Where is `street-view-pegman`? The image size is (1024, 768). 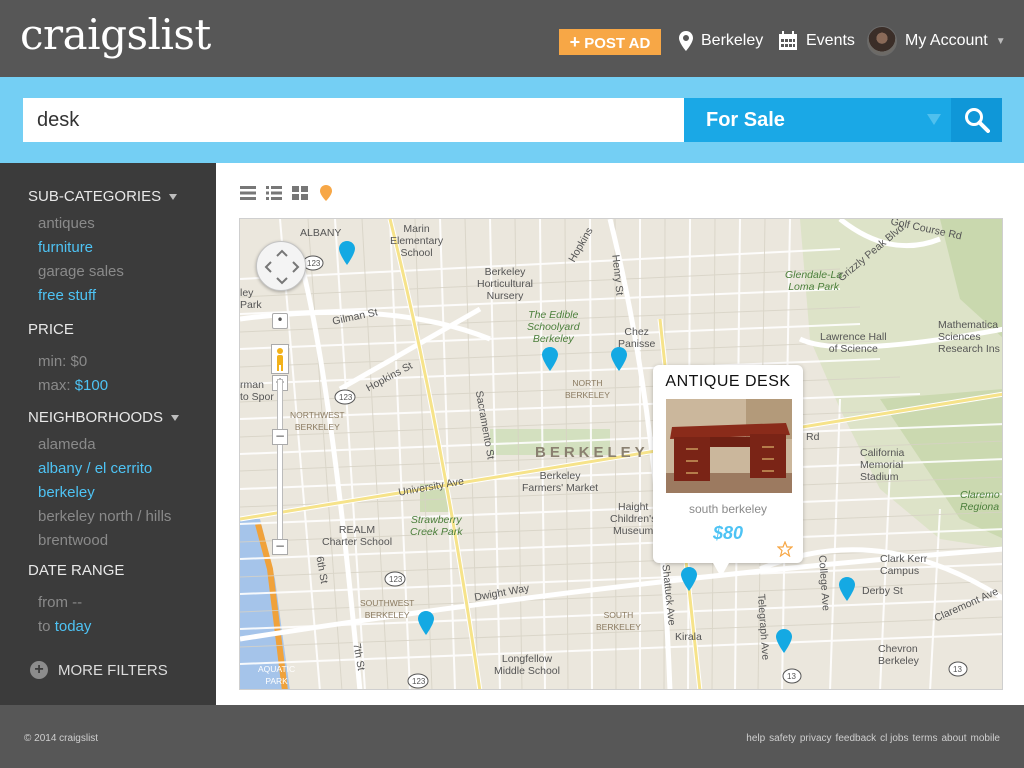 street-view-pegman is located at coordinates (280, 359).